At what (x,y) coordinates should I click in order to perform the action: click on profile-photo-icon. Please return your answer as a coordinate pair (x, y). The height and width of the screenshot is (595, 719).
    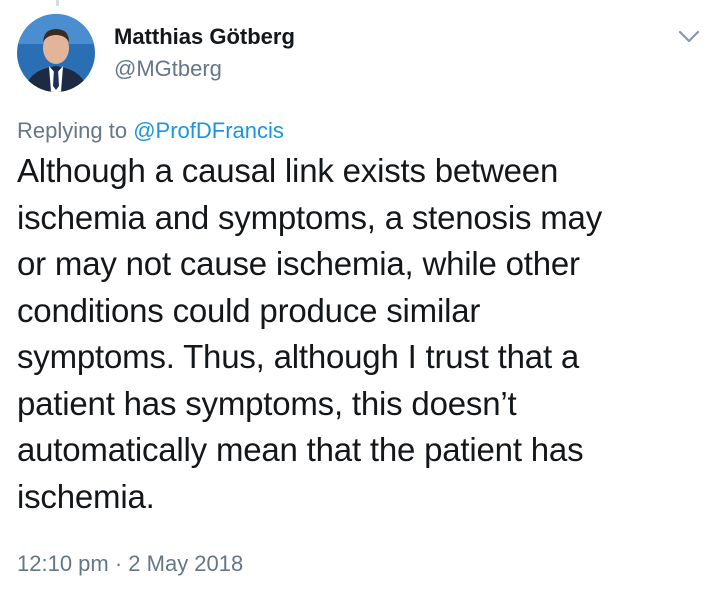
    Looking at the image, I should click on (56, 53).